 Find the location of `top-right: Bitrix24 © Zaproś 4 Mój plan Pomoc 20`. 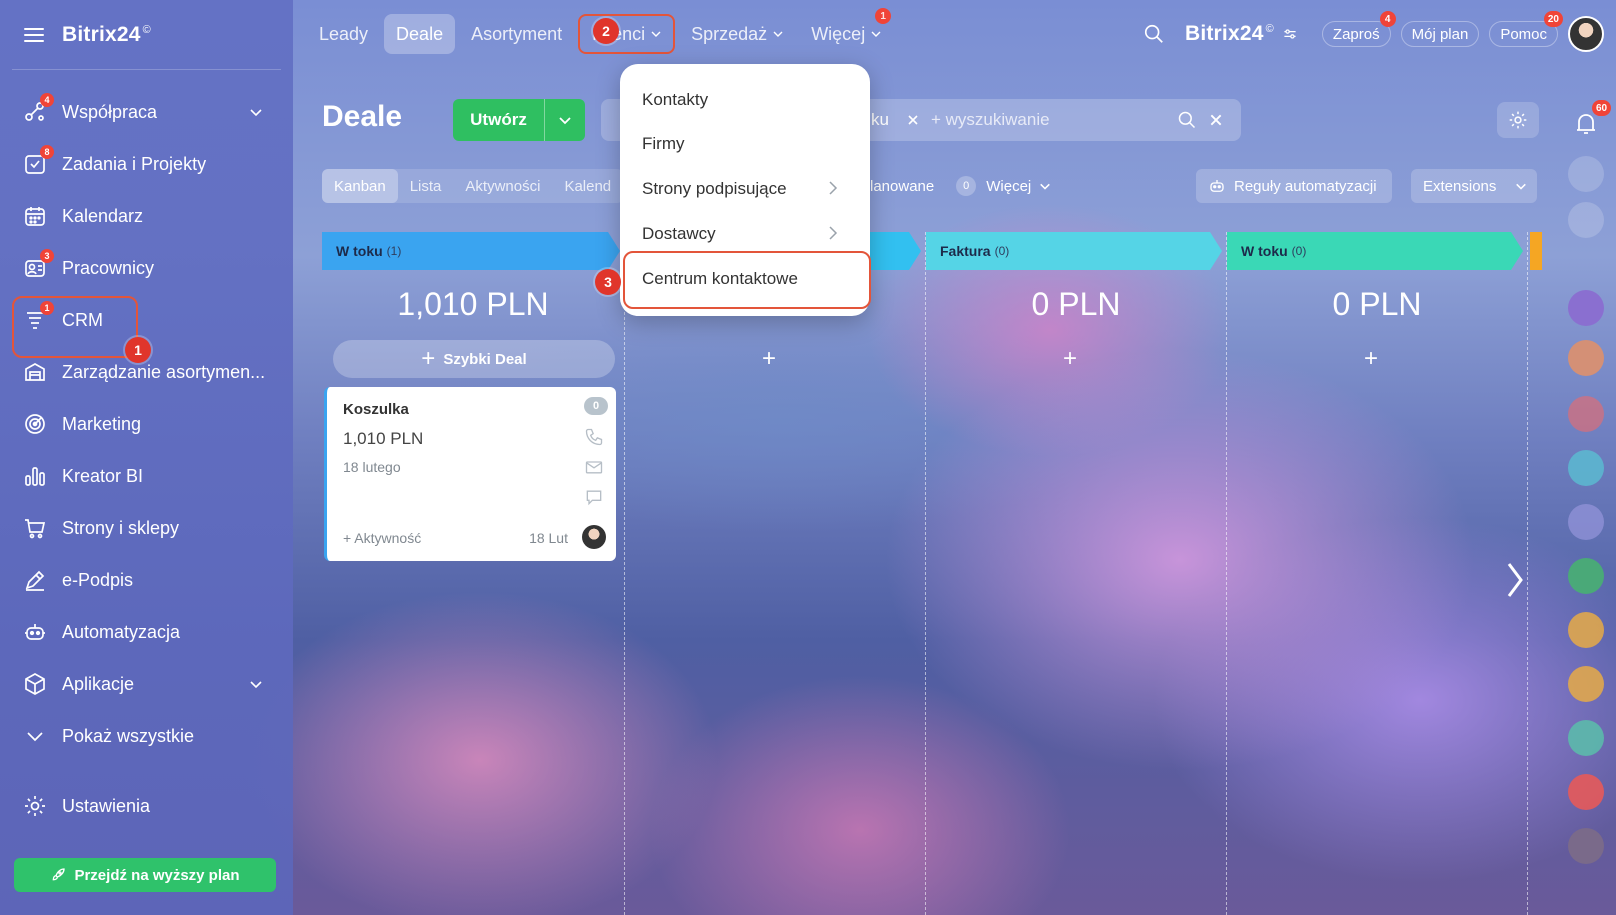

top-right: Bitrix24 © Zaproś 4 Mój plan Pomoc 20 is located at coordinates (1379, 32).